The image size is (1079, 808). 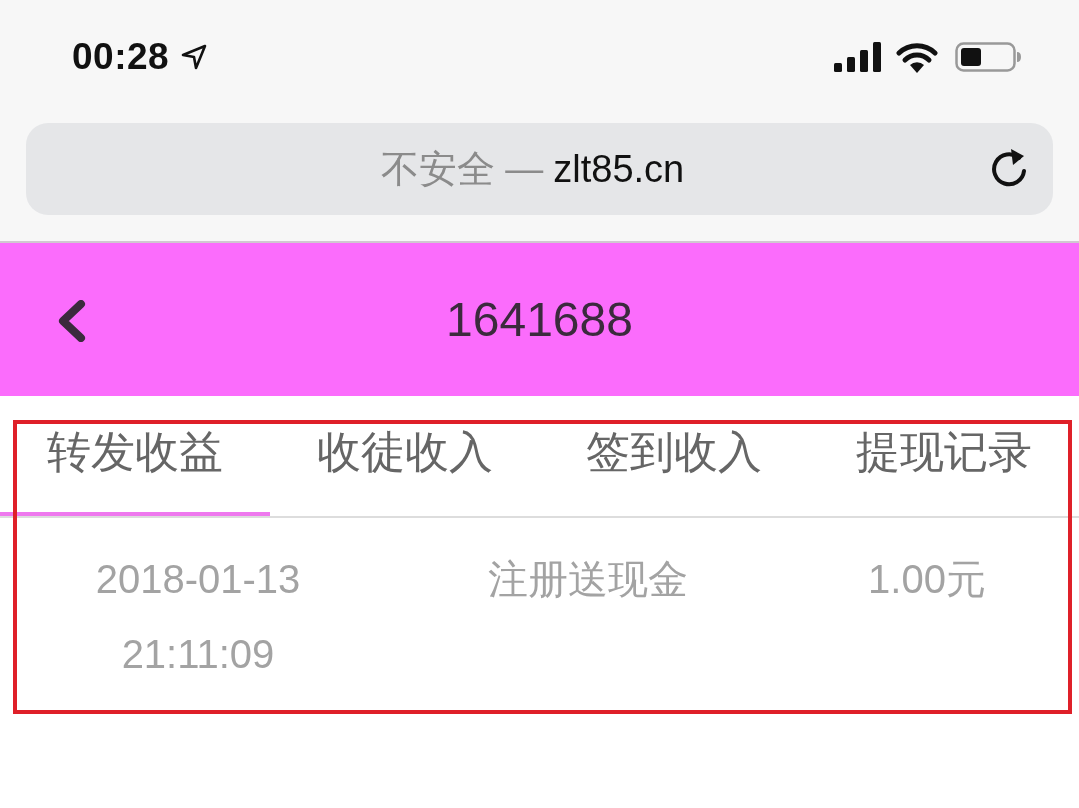 I want to click on security-label: 不安全 —, so click(x=462, y=169).